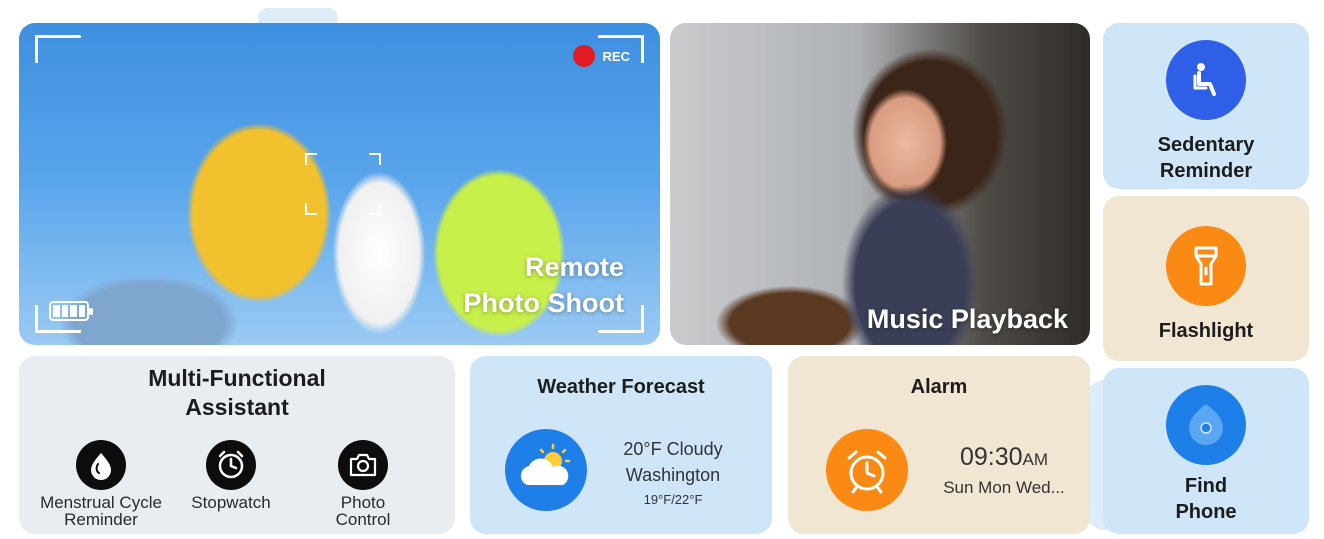 This screenshot has width=1324, height=539. What do you see at coordinates (574, 267) in the screenshot?
I see `title-line: Remote` at bounding box center [574, 267].